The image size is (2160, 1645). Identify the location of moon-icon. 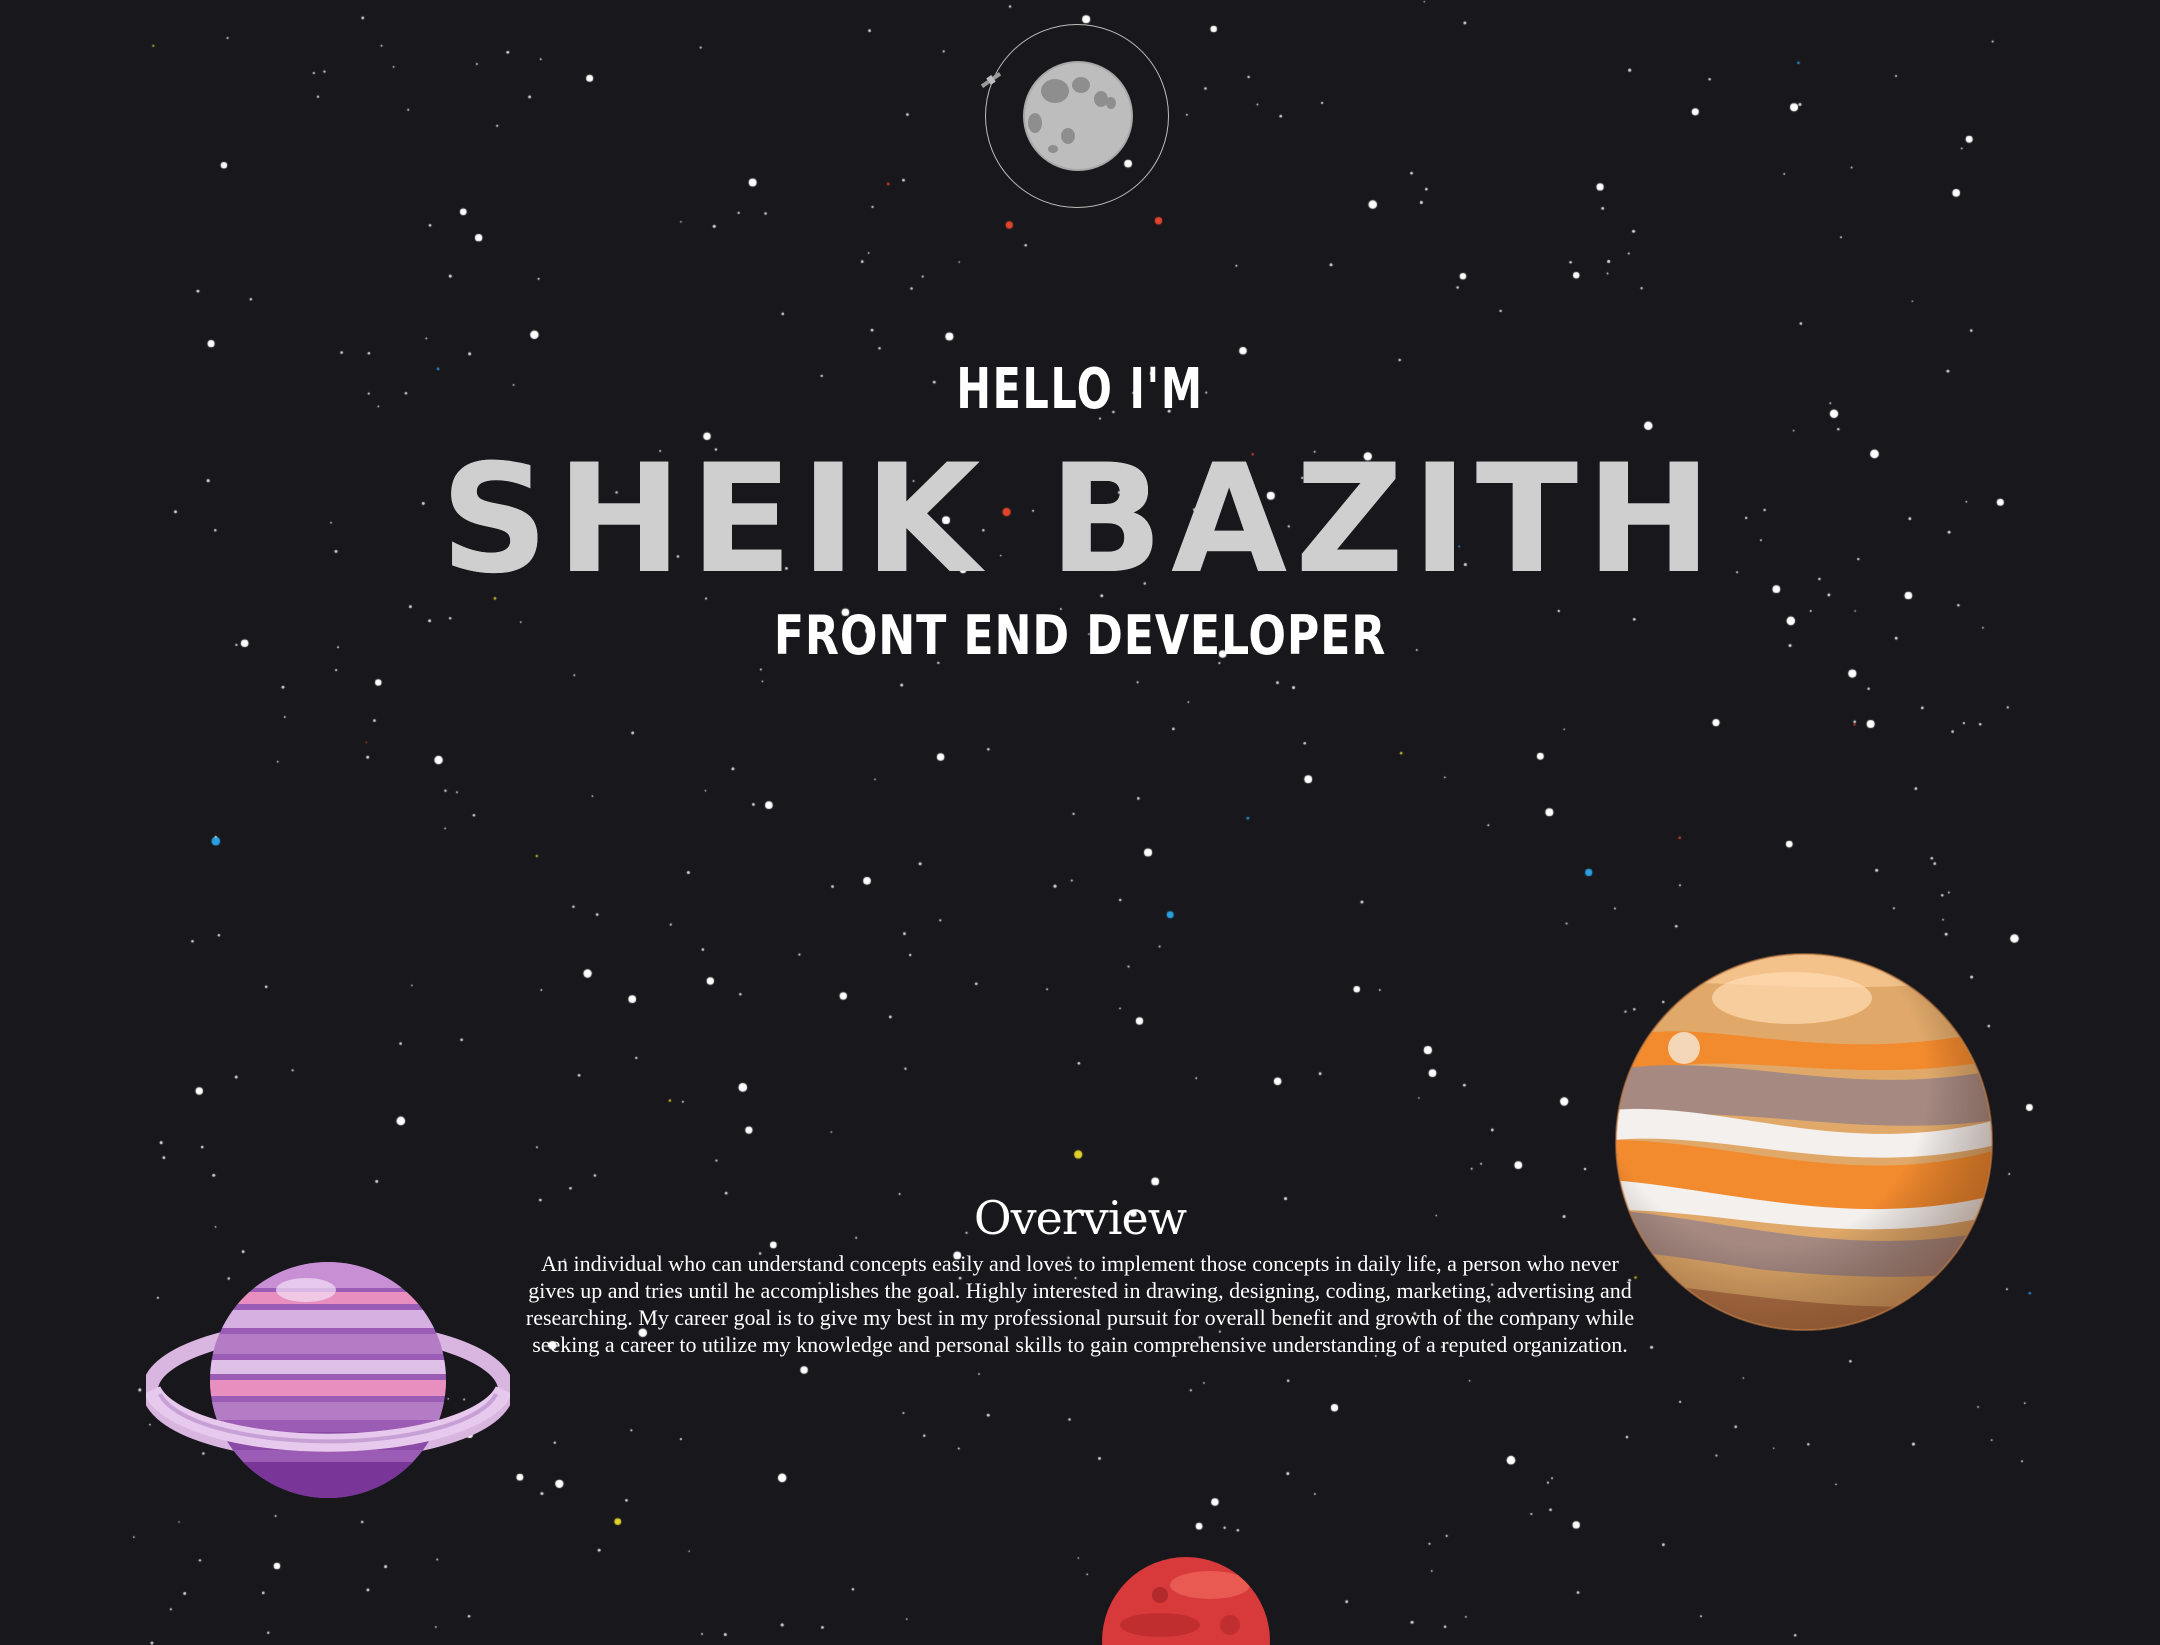
(1078, 116).